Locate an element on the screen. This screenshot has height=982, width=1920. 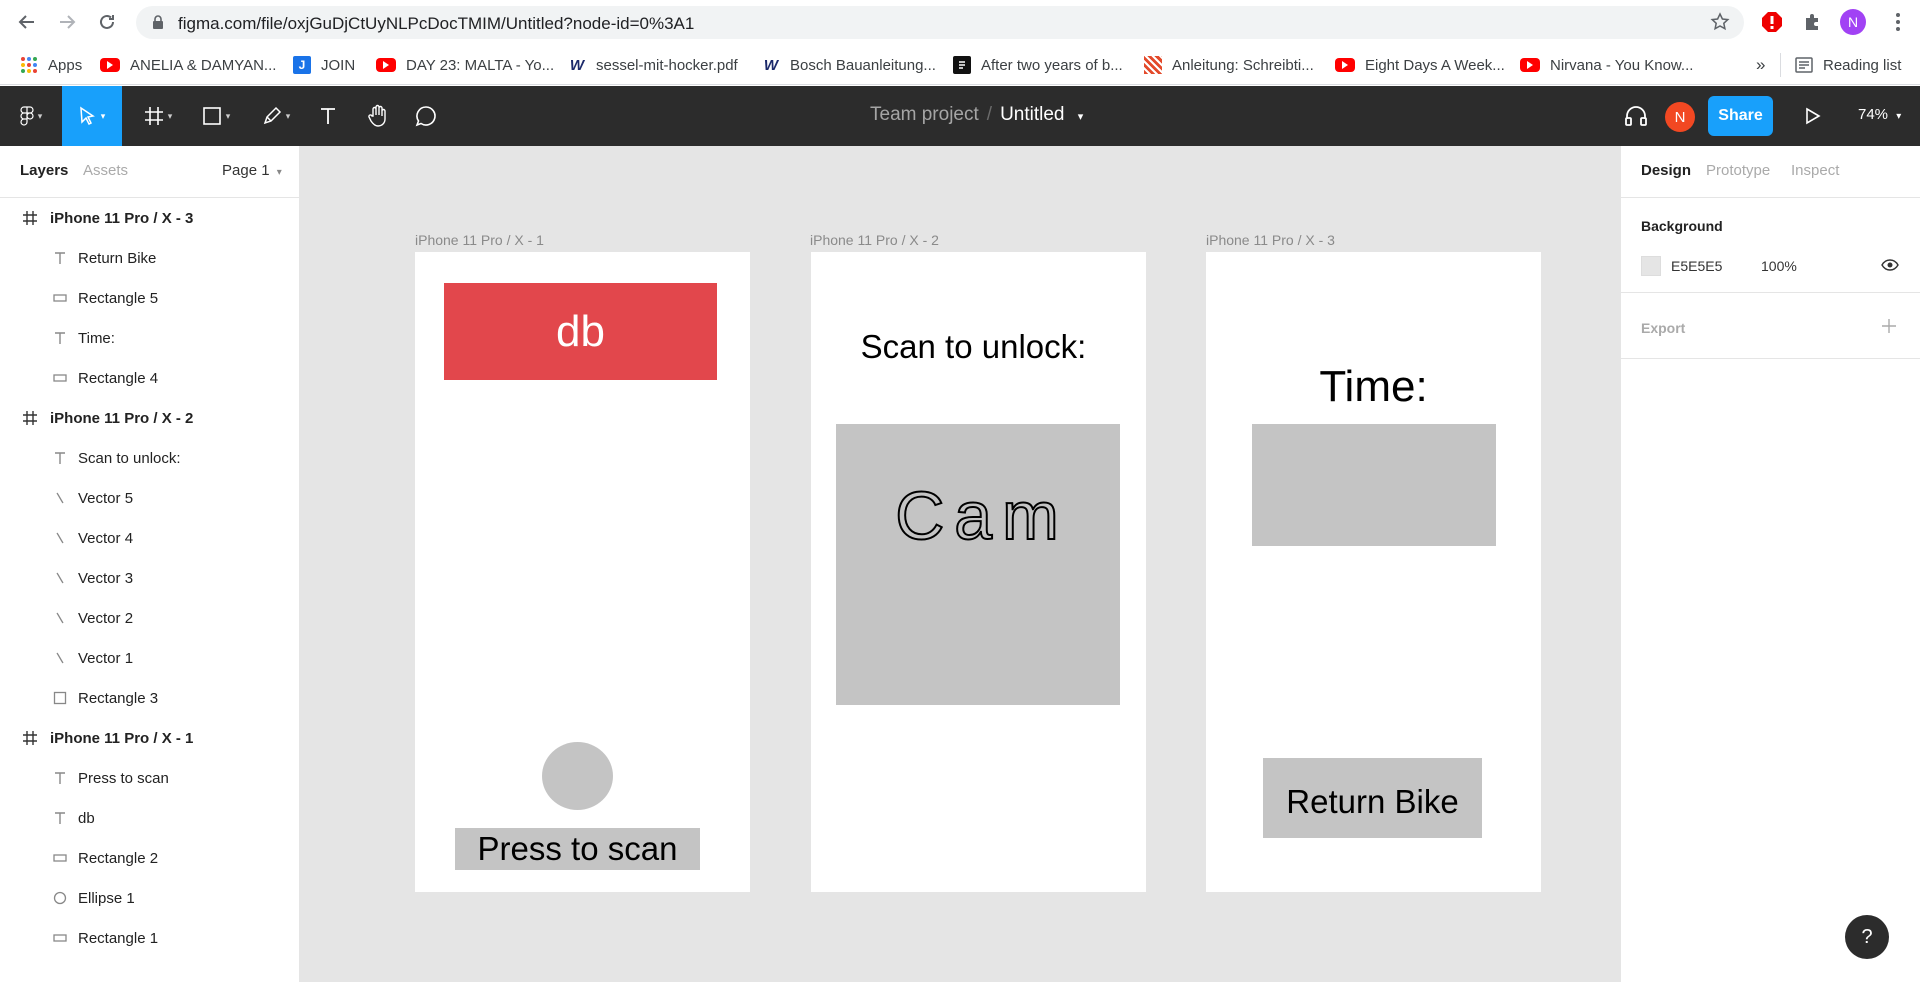
background-color-swatch is located at coordinates (1651, 266).